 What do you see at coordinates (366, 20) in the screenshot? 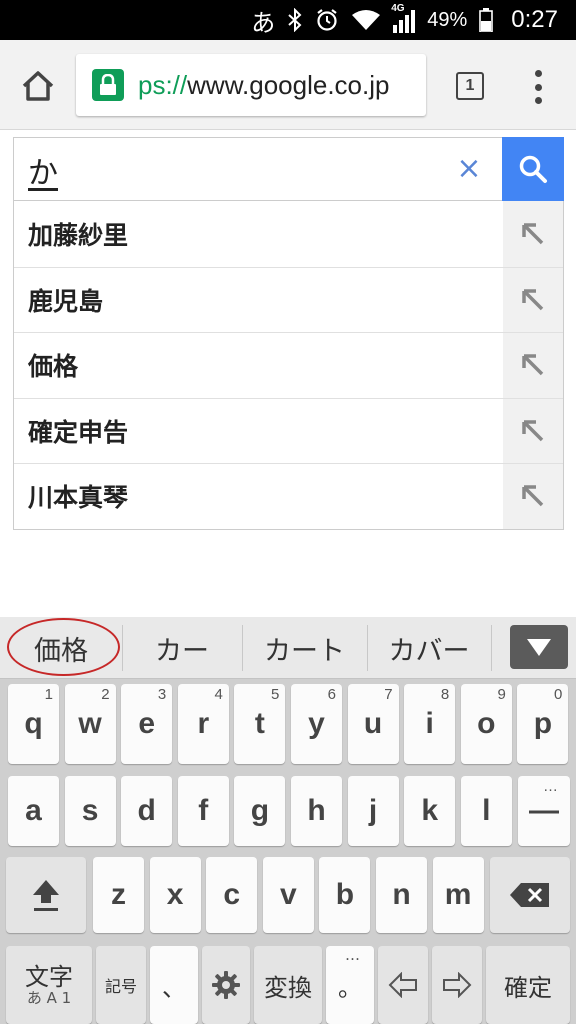
I see `wifi-icon` at bounding box center [366, 20].